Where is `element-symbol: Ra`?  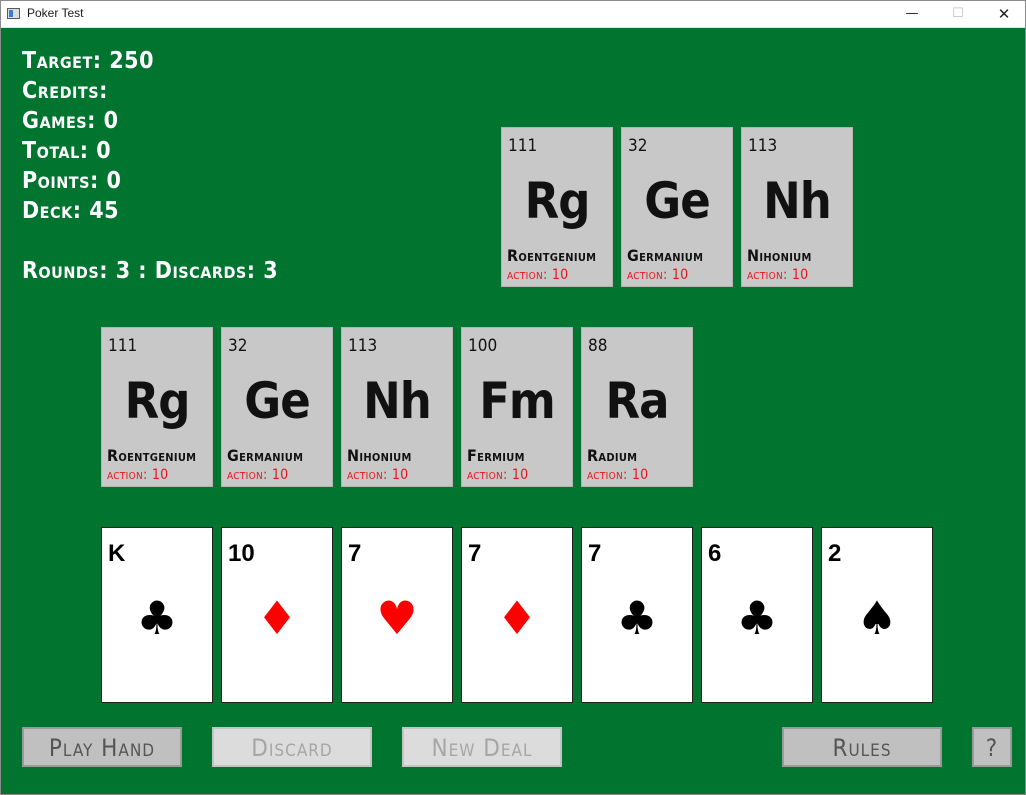 element-symbol: Ra is located at coordinates (637, 401).